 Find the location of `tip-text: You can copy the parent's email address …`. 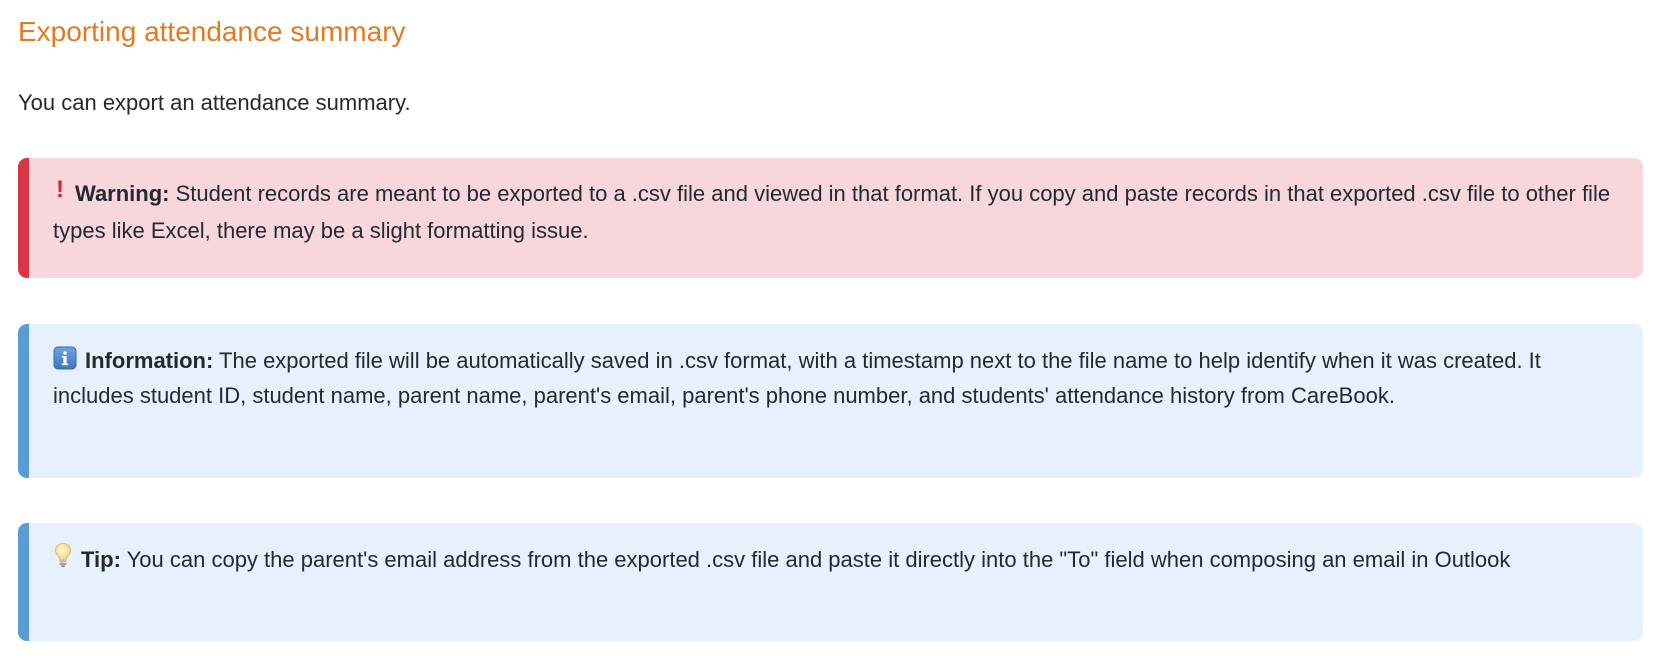

tip-text: You can copy the parent's email address … is located at coordinates (818, 559).